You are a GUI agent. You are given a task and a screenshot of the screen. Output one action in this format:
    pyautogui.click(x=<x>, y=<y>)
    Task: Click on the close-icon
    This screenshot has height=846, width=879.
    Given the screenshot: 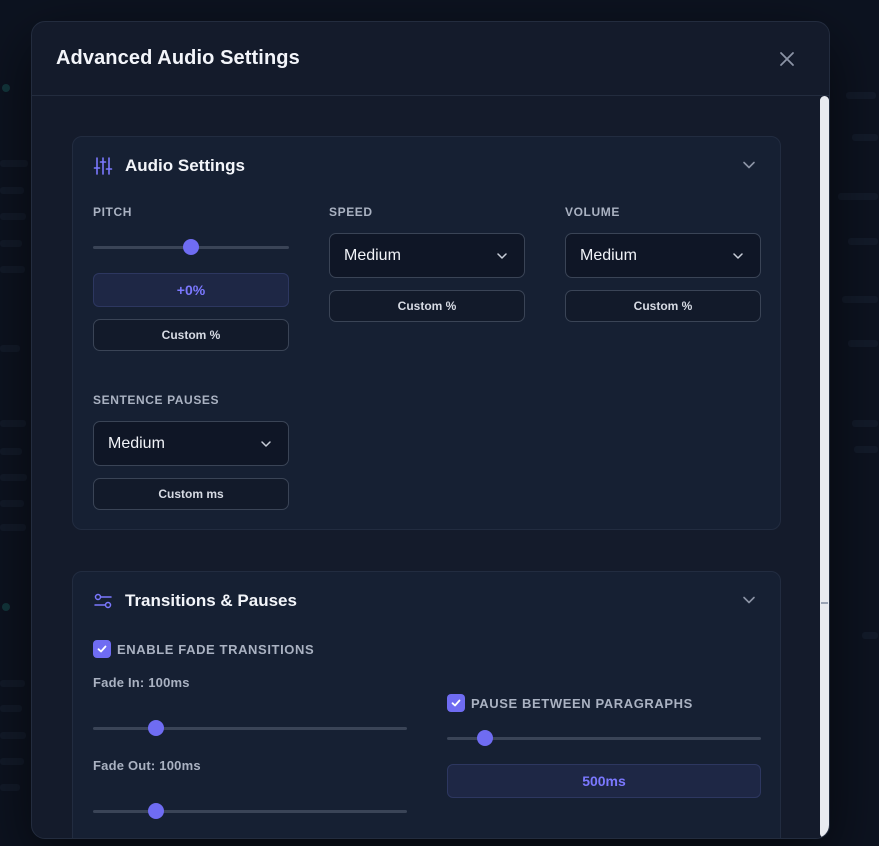 What is the action you would take?
    pyautogui.click(x=787, y=58)
    